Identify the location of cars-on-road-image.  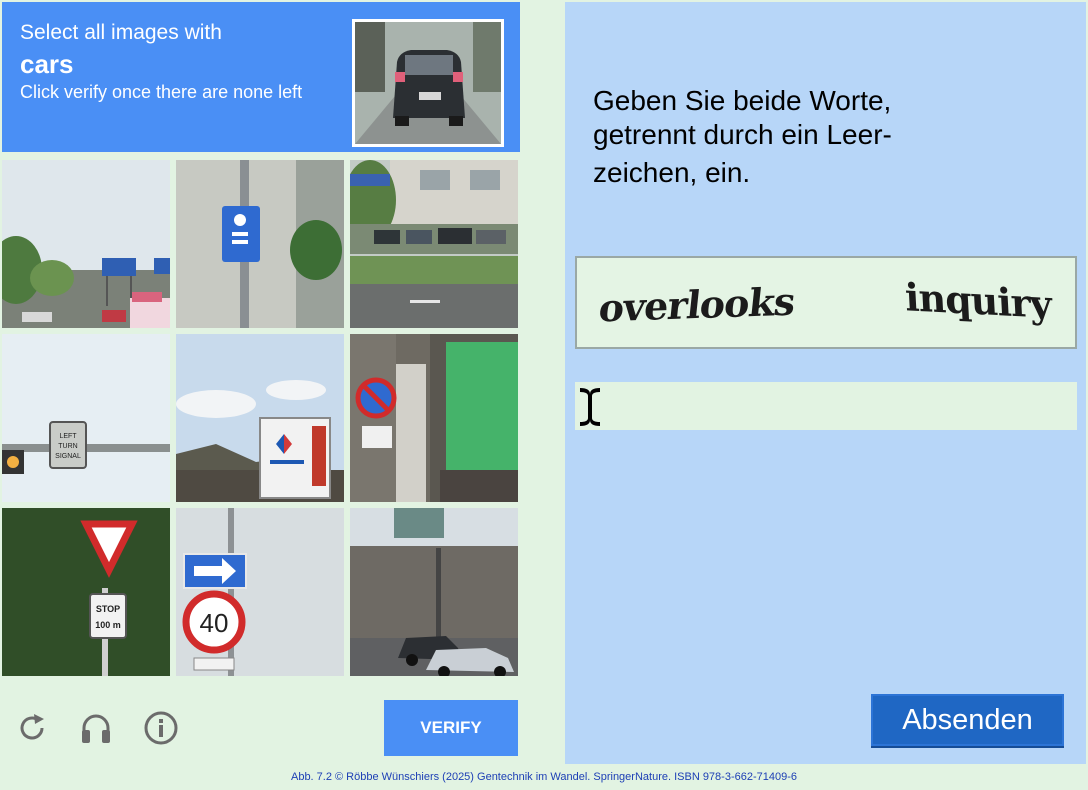
(434, 592).